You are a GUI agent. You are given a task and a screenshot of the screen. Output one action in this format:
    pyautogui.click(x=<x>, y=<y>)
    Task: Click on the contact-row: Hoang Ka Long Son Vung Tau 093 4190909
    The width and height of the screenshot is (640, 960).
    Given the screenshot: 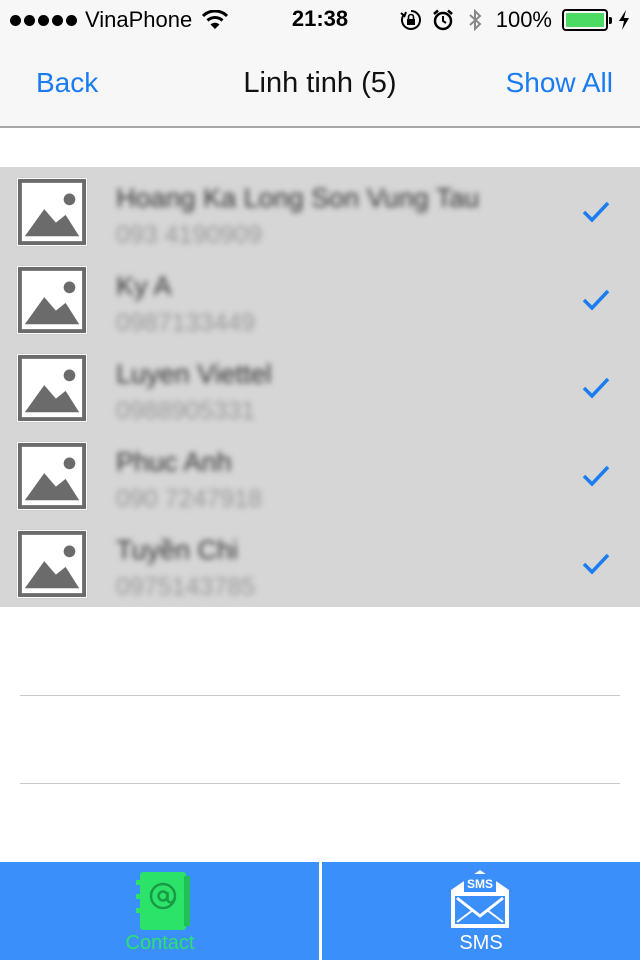 What is the action you would take?
    pyautogui.click(x=320, y=211)
    